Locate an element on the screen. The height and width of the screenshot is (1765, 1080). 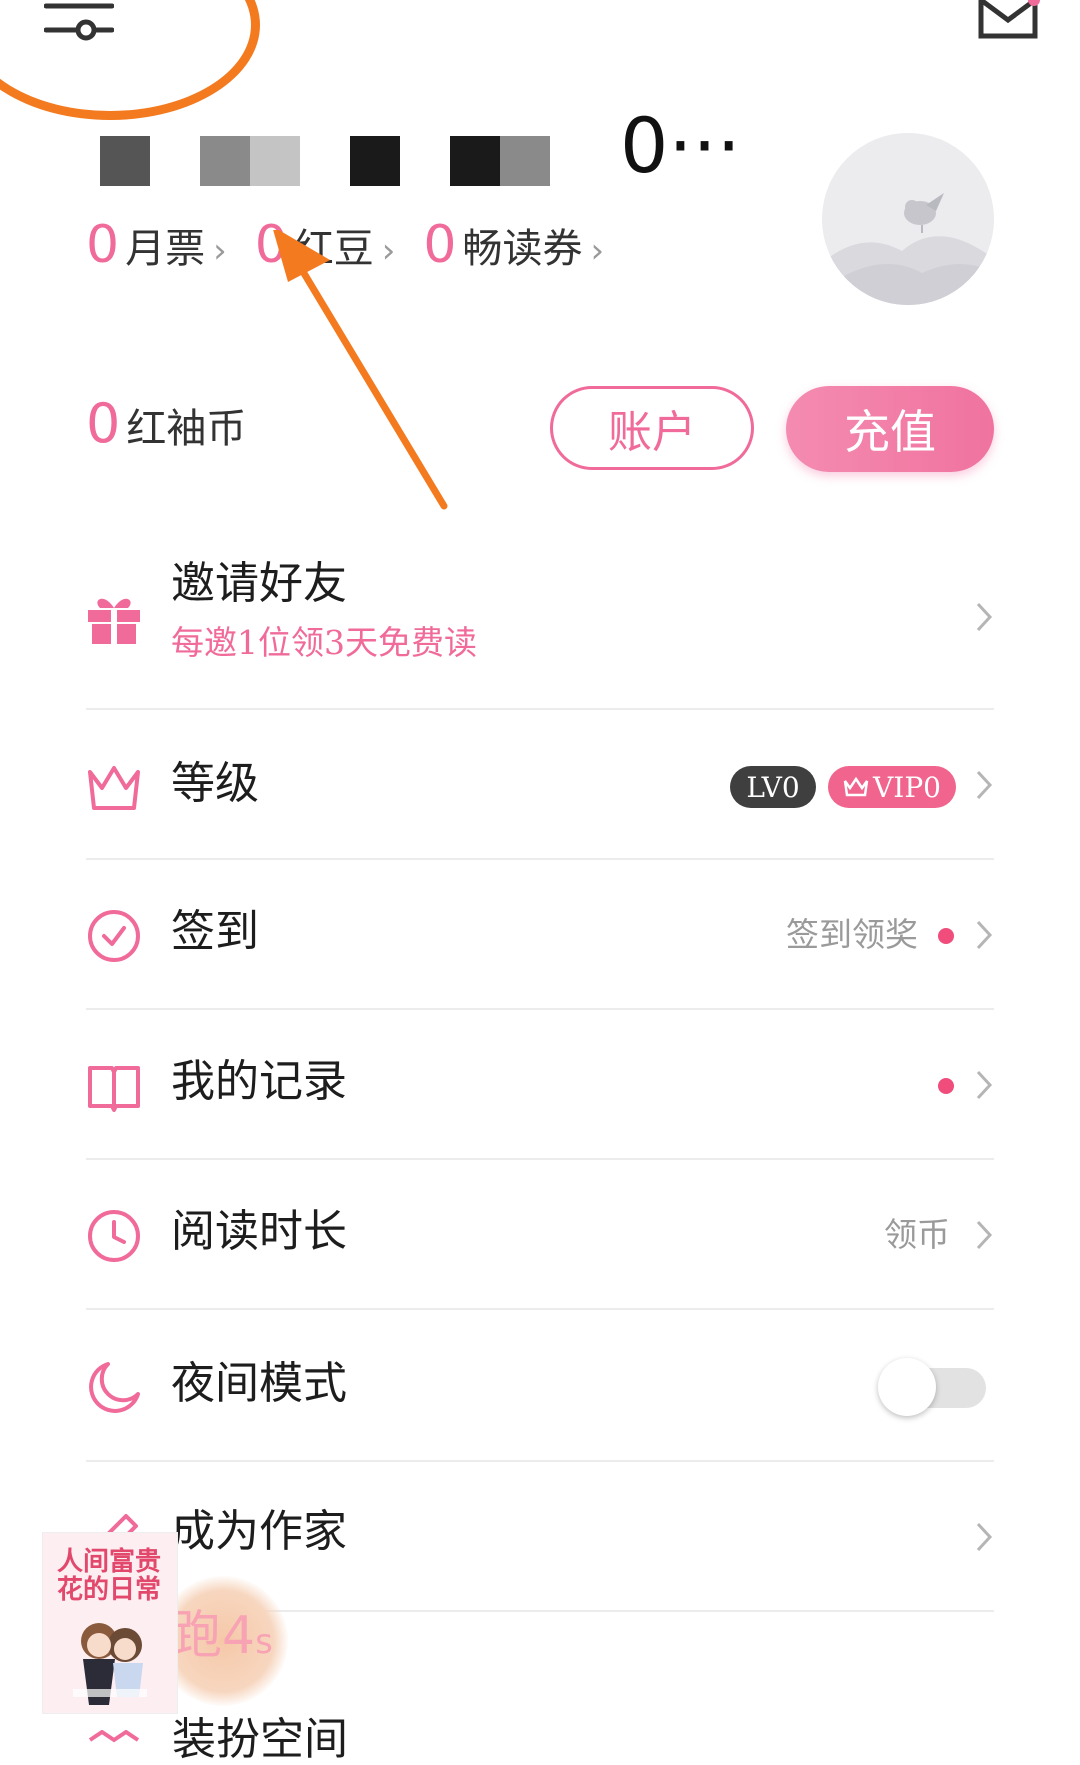
menu-item-label: 夜间模式 is located at coordinates (259, 1383).